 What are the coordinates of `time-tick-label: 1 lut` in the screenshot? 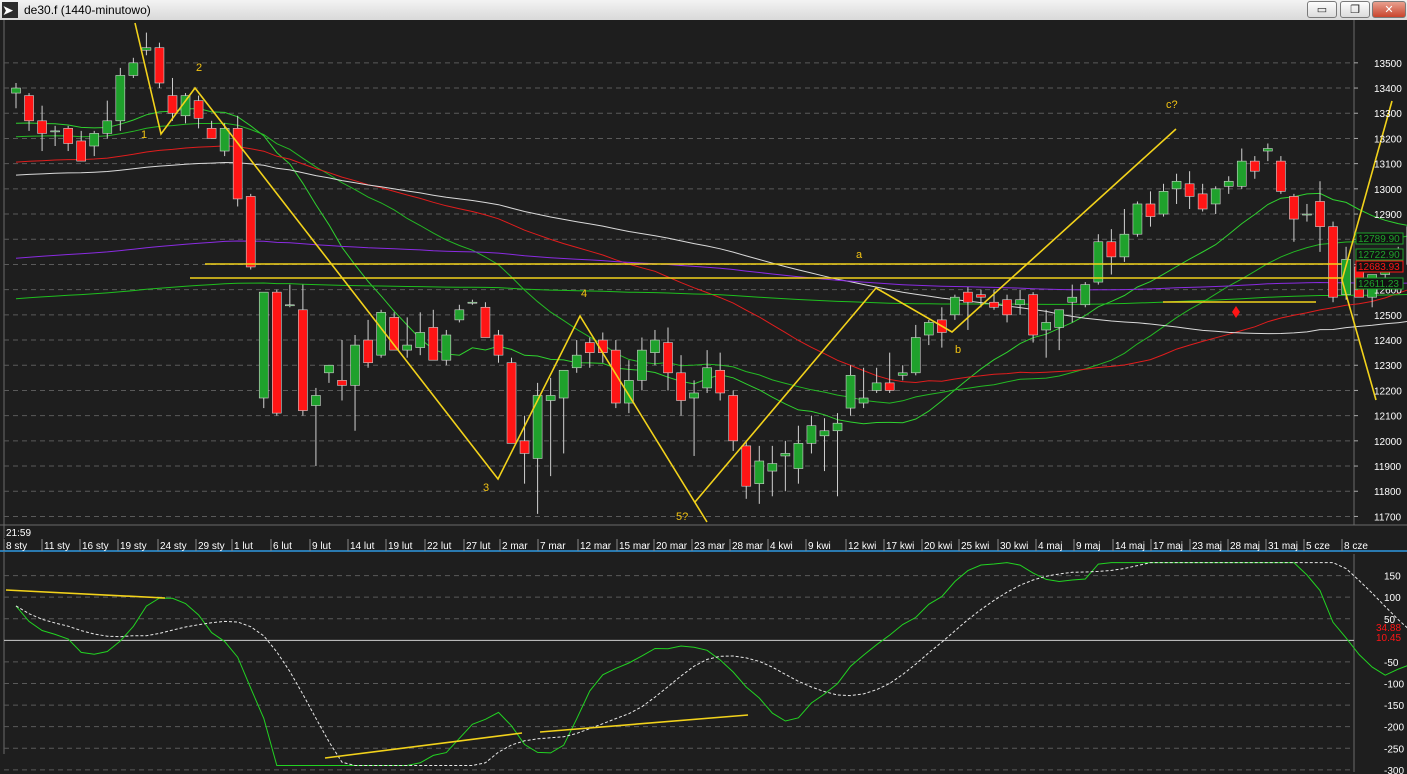 It's located at (243, 546).